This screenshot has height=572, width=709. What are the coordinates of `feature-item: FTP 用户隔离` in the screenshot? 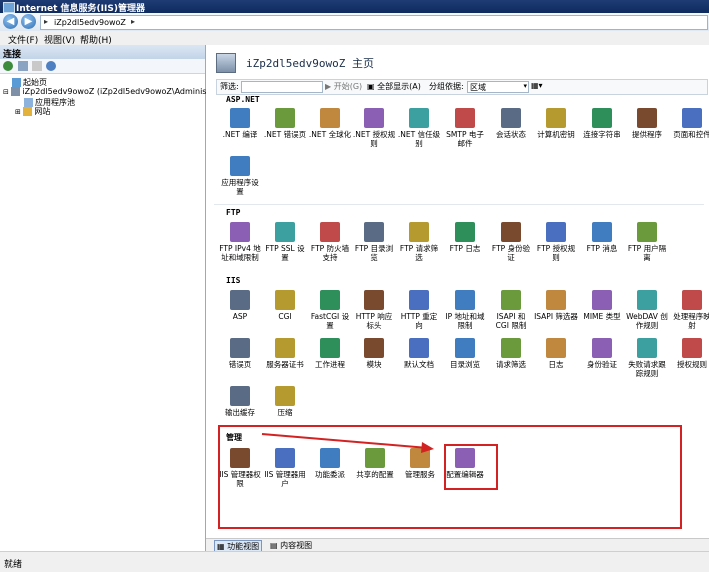 It's located at (647, 242).